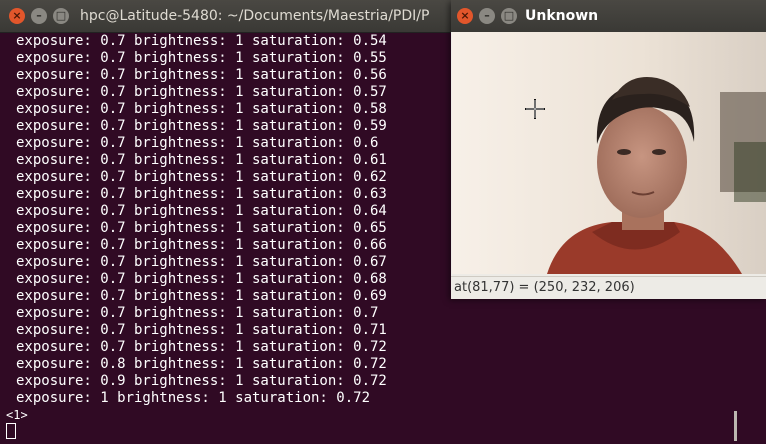 The width and height of the screenshot is (766, 444). What do you see at coordinates (608, 287) in the screenshot?
I see `pixel-status-bar: at(81,77) = (250, 232, 206)` at bounding box center [608, 287].